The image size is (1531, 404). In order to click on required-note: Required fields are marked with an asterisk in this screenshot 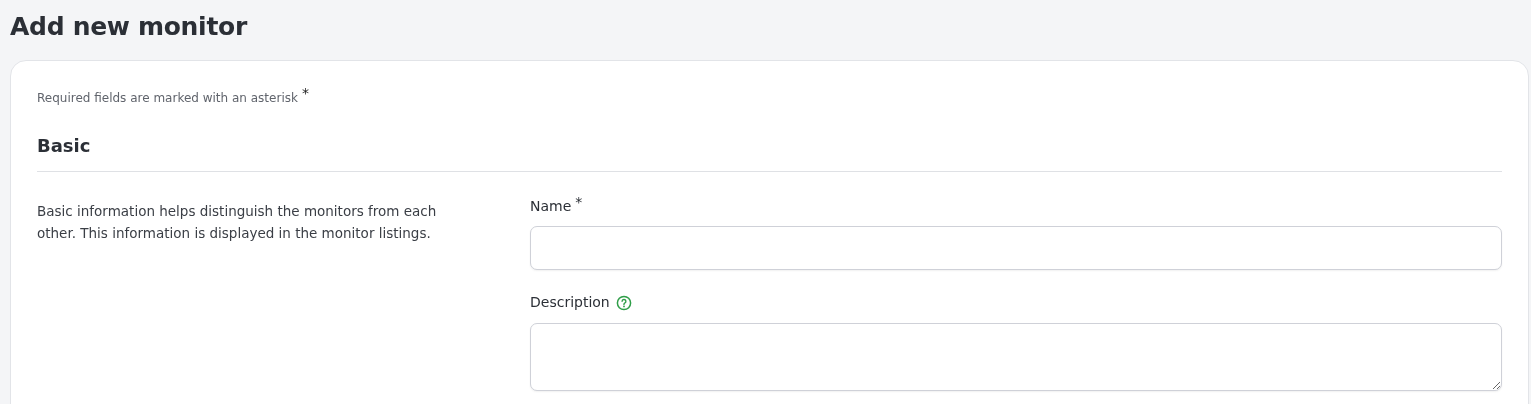, I will do `click(167, 98)`.